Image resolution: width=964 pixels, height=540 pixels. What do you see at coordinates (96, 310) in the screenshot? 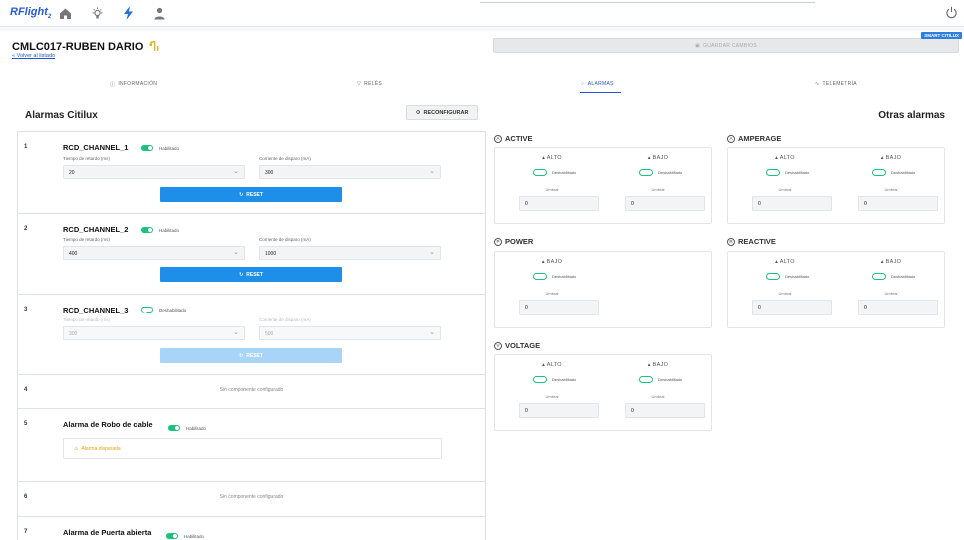
I see `channel-name: RCD_CHANNEL_3` at bounding box center [96, 310].